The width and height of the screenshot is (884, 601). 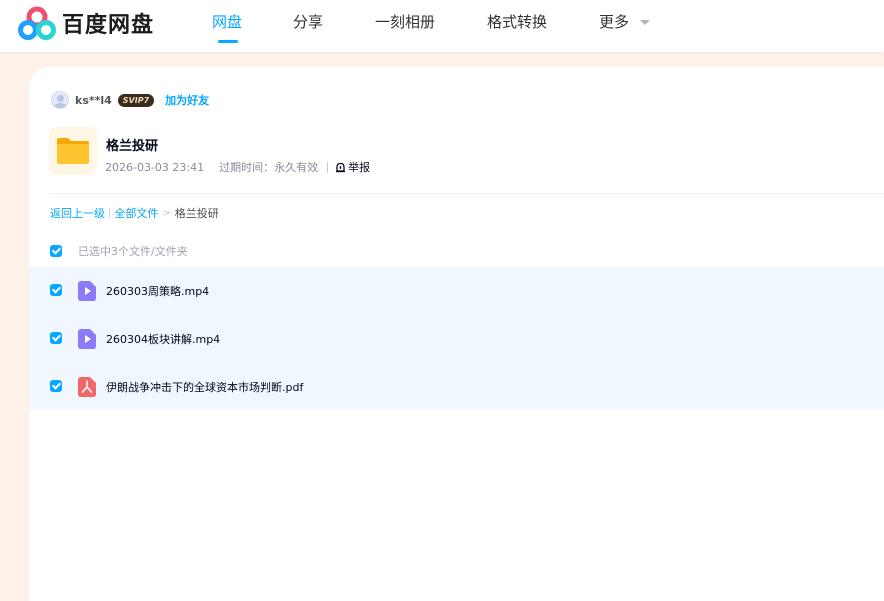 What do you see at coordinates (466, 193) in the screenshot?
I see `divider` at bounding box center [466, 193].